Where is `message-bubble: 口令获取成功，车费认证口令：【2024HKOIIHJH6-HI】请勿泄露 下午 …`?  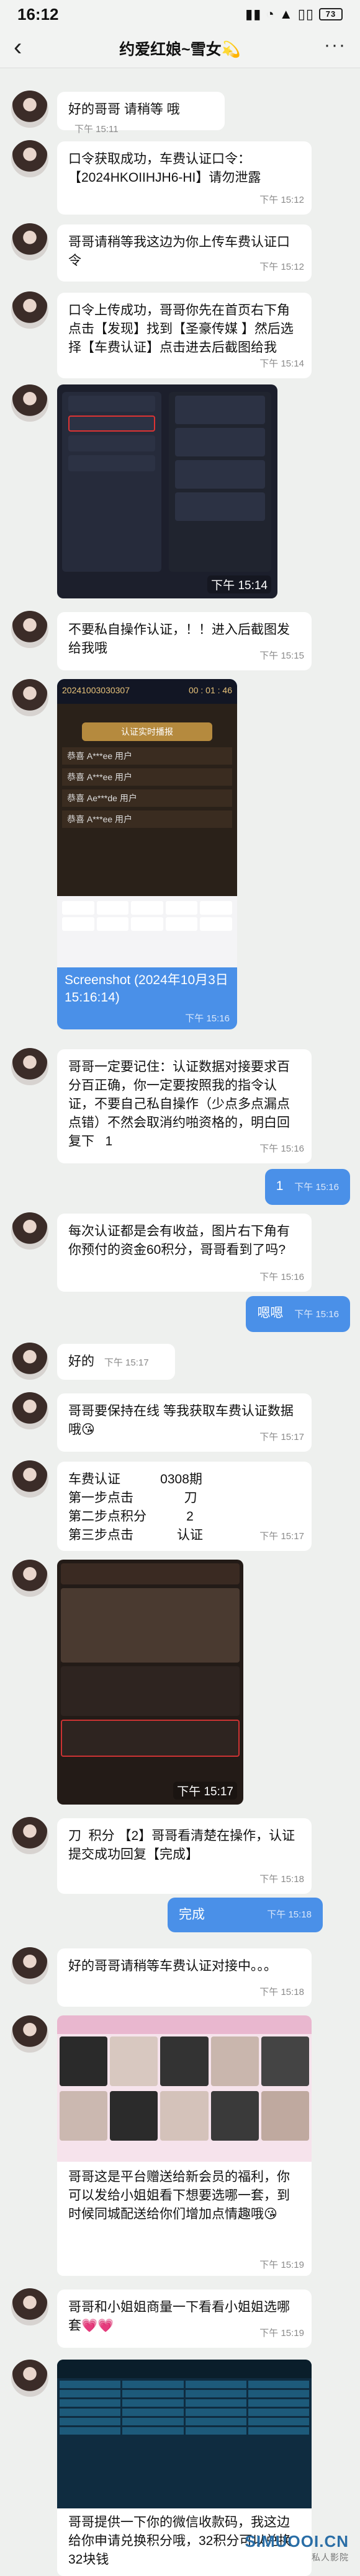
message-bubble: 口令获取成功，车费认证口令：【2024HKOIIHJH6-HI】请勿泄露 下午 … is located at coordinates (184, 178).